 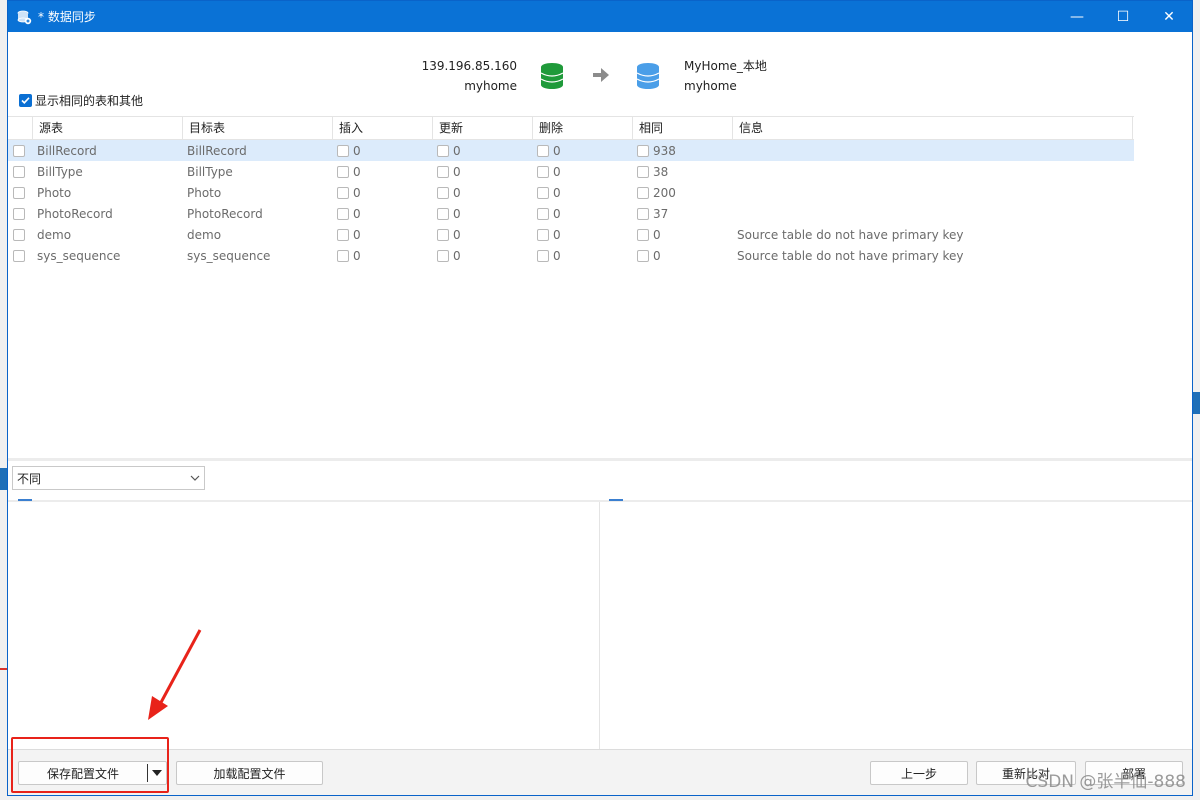 What do you see at coordinates (258, 192) in the screenshot?
I see `target-table-cell: Photo` at bounding box center [258, 192].